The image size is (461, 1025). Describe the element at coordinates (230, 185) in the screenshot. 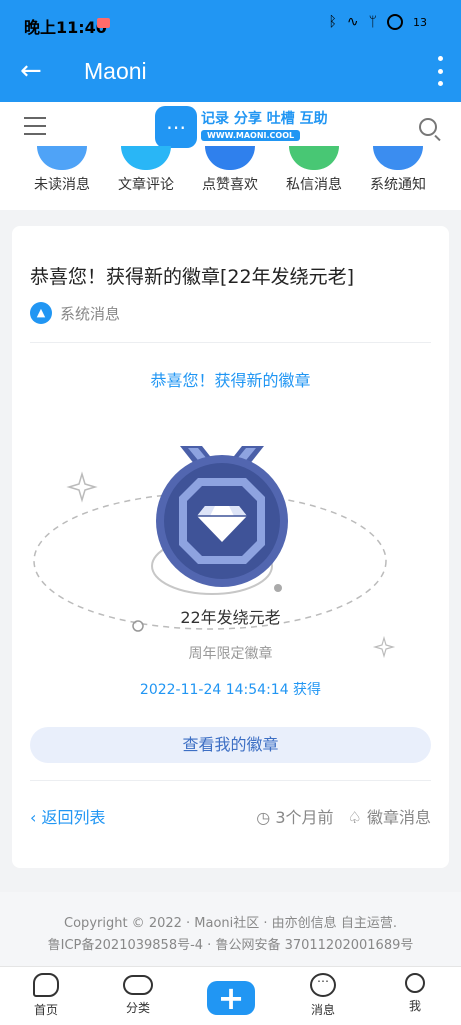

I see `category-label: 点赞喜欢` at that location.